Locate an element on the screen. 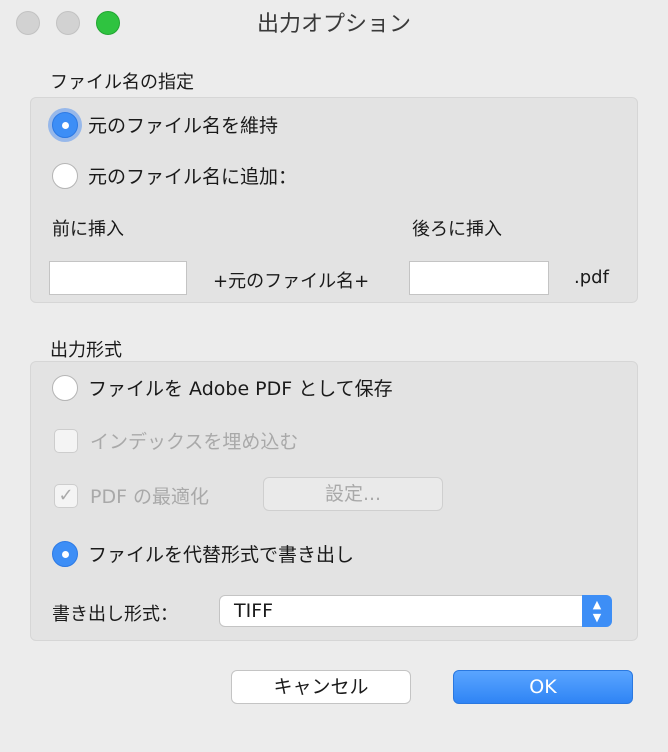 The width and height of the screenshot is (668, 752). optimize-pdf-checkbox: ✓ is located at coordinates (66, 495).